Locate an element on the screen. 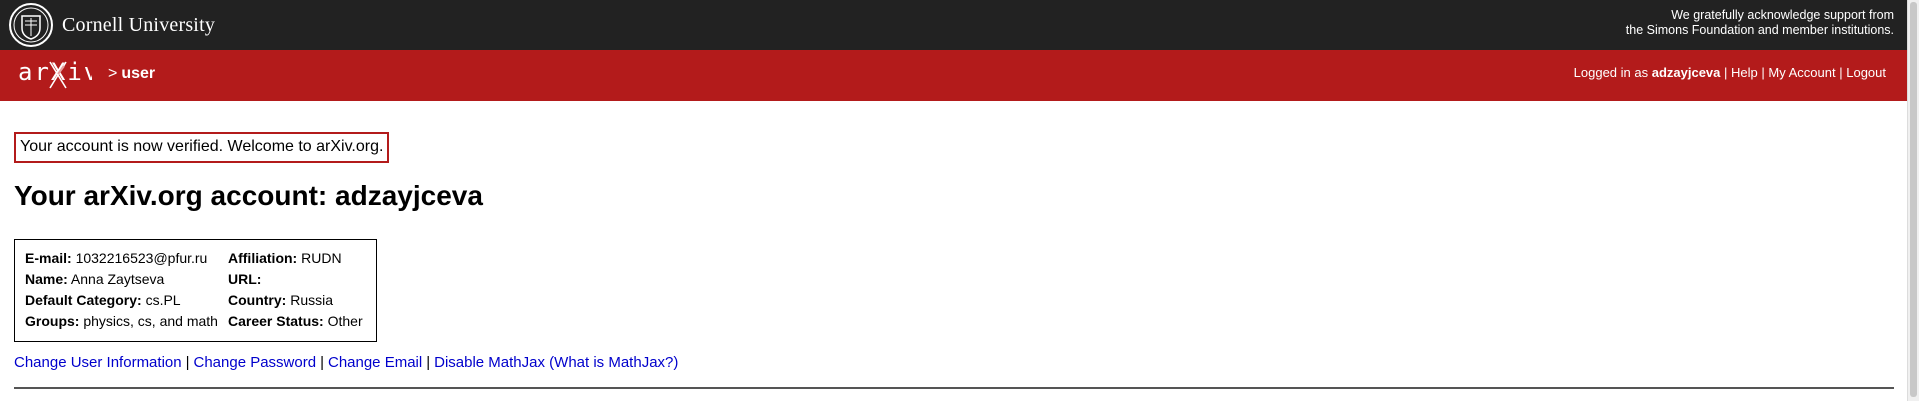 The height and width of the screenshot is (401, 1919). email-row: E-mail: 1032216523@pfur.ru is located at coordinates (121, 258).